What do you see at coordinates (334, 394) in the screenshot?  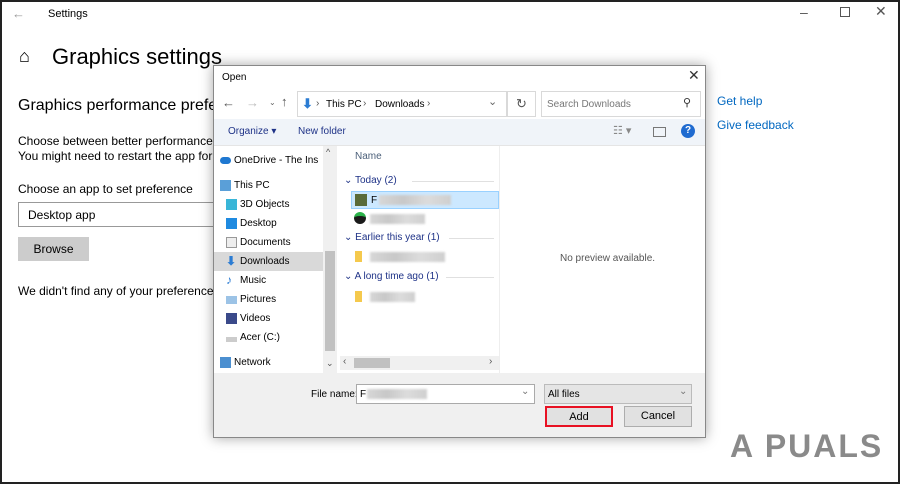 I see `file-name-label: File name:` at bounding box center [334, 394].